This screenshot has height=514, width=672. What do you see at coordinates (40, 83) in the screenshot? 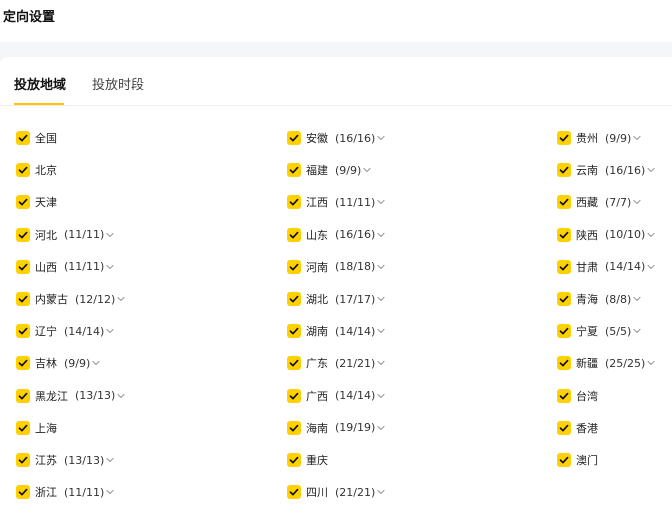
I see `tab-region: 投放地域` at bounding box center [40, 83].